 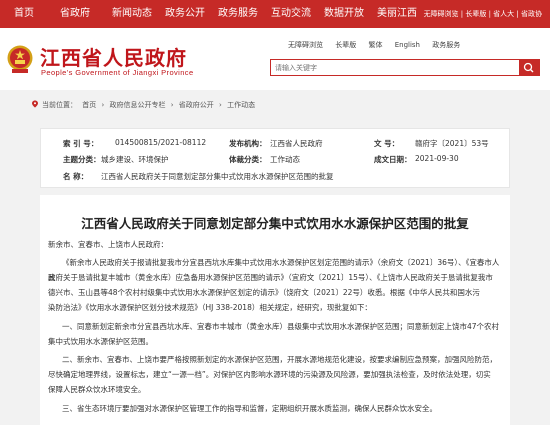 What do you see at coordinates (117, 72) in the screenshot?
I see `site-logo-english: People's Government of Jiangxi Province` at bounding box center [117, 72].